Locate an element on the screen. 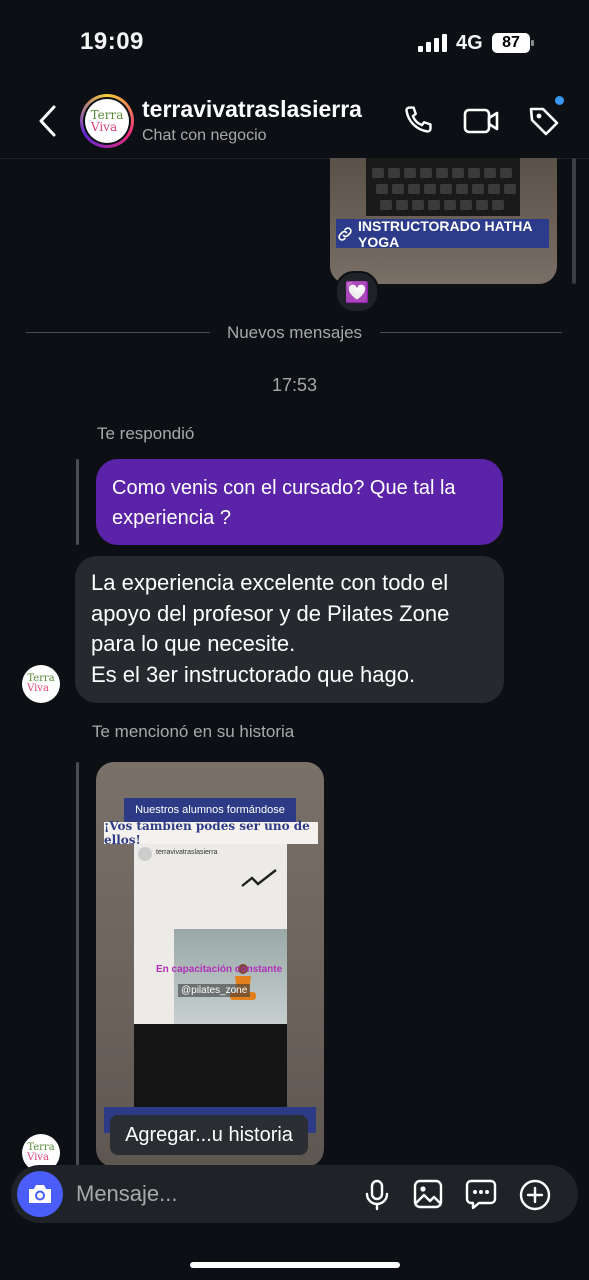 Image resolution: width=589 pixels, height=1280 pixels. mention-meta: Te mencionó en su historia is located at coordinates (193, 731).